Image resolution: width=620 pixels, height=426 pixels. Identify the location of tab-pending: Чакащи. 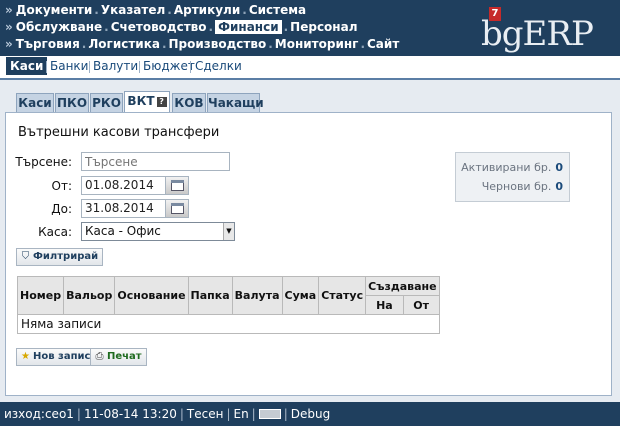
(235, 102).